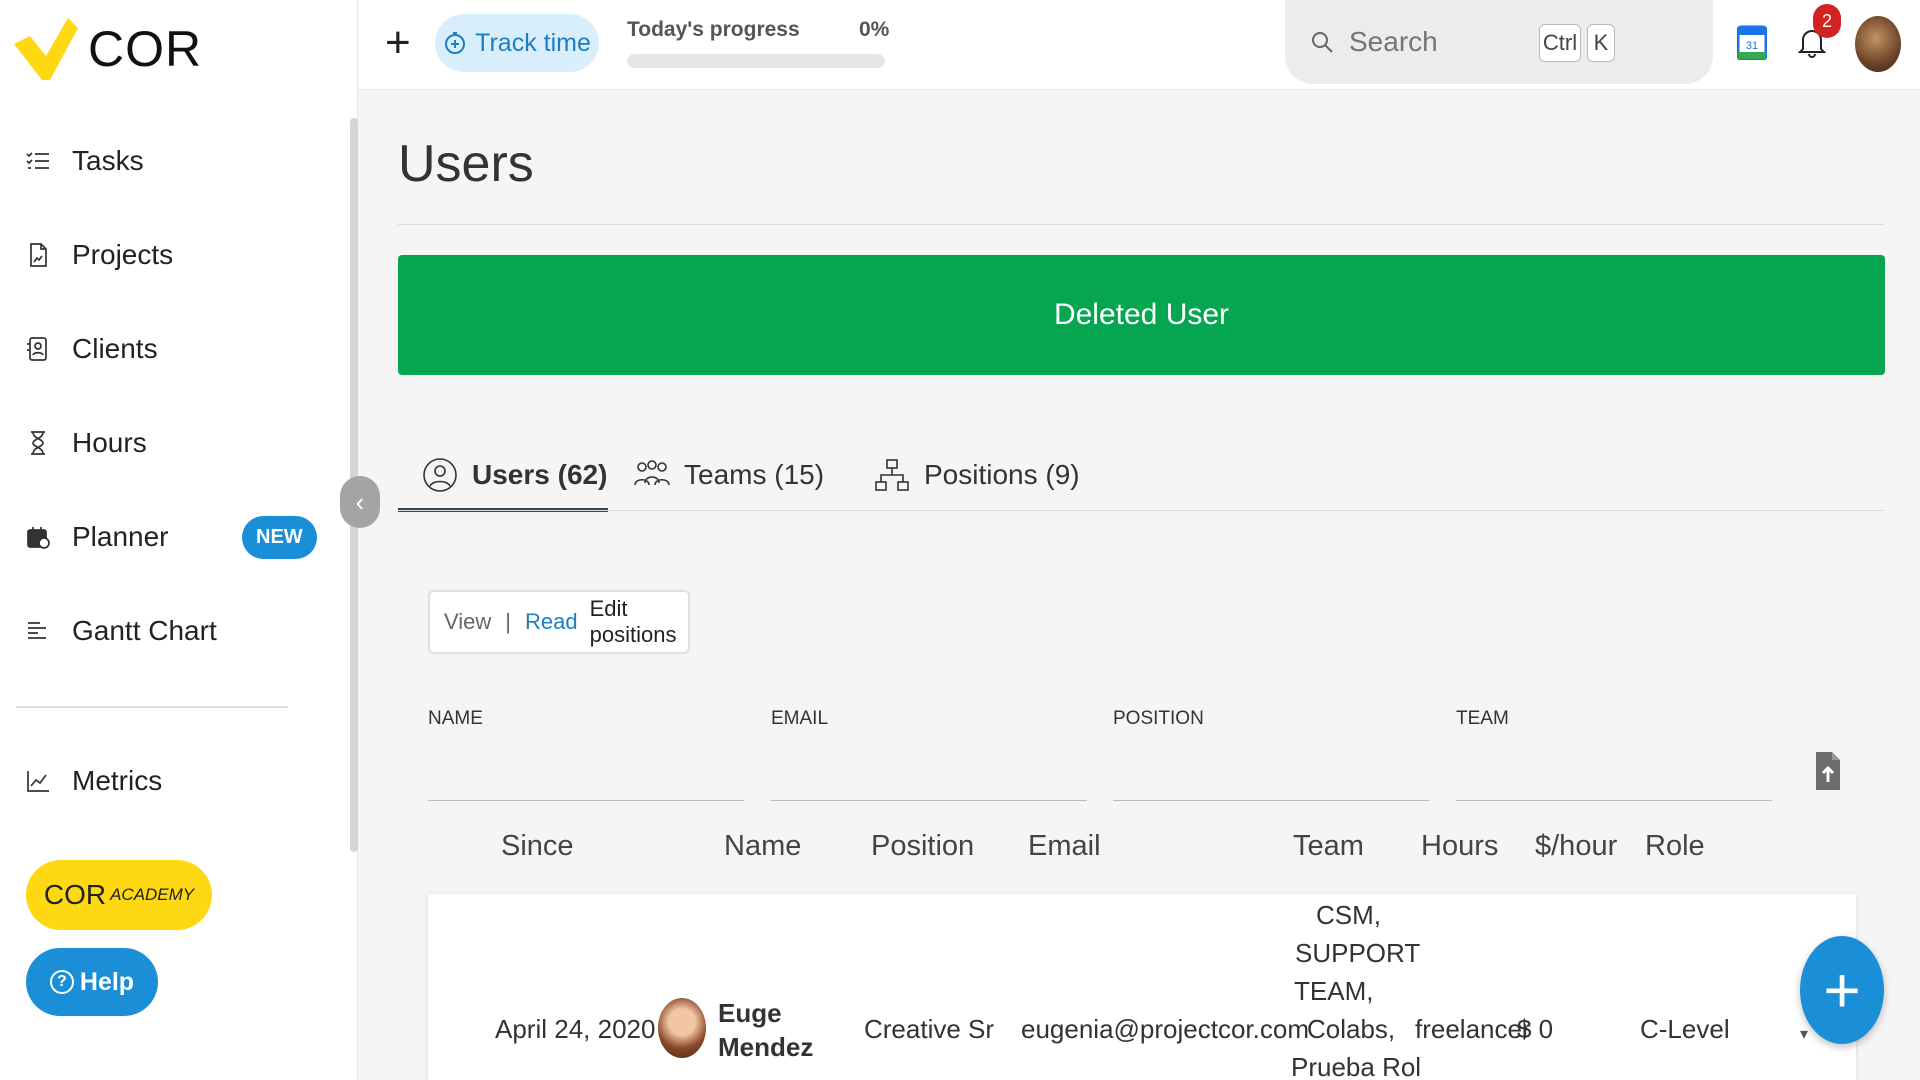 The image size is (1920, 1080). I want to click on row-first-name: Euge, so click(750, 1013).